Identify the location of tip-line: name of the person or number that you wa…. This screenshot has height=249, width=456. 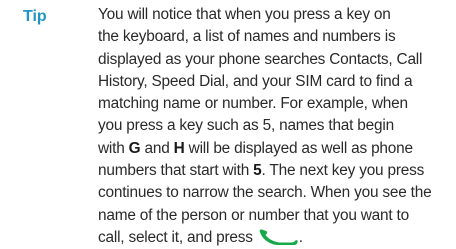
(253, 215).